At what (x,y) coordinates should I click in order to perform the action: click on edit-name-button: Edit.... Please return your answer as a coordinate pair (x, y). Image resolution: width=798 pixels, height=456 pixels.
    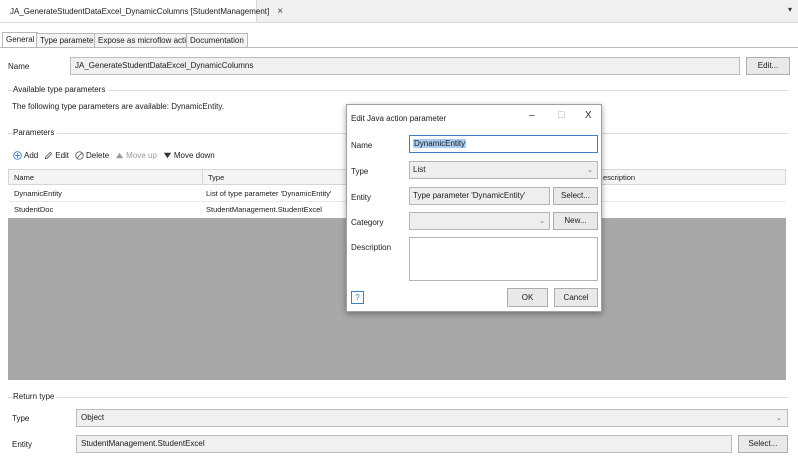
    Looking at the image, I should click on (768, 66).